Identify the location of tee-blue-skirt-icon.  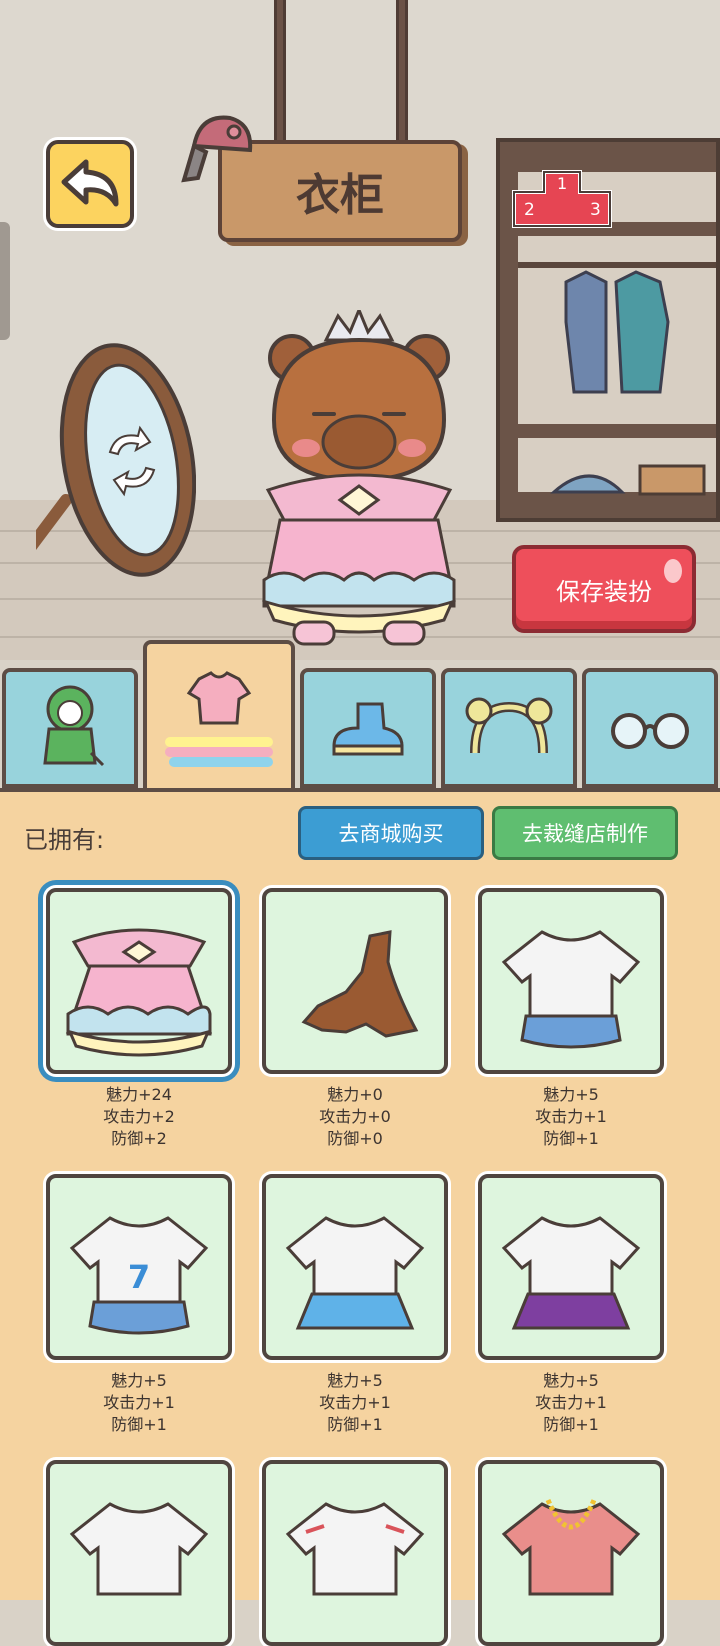
(355, 1273).